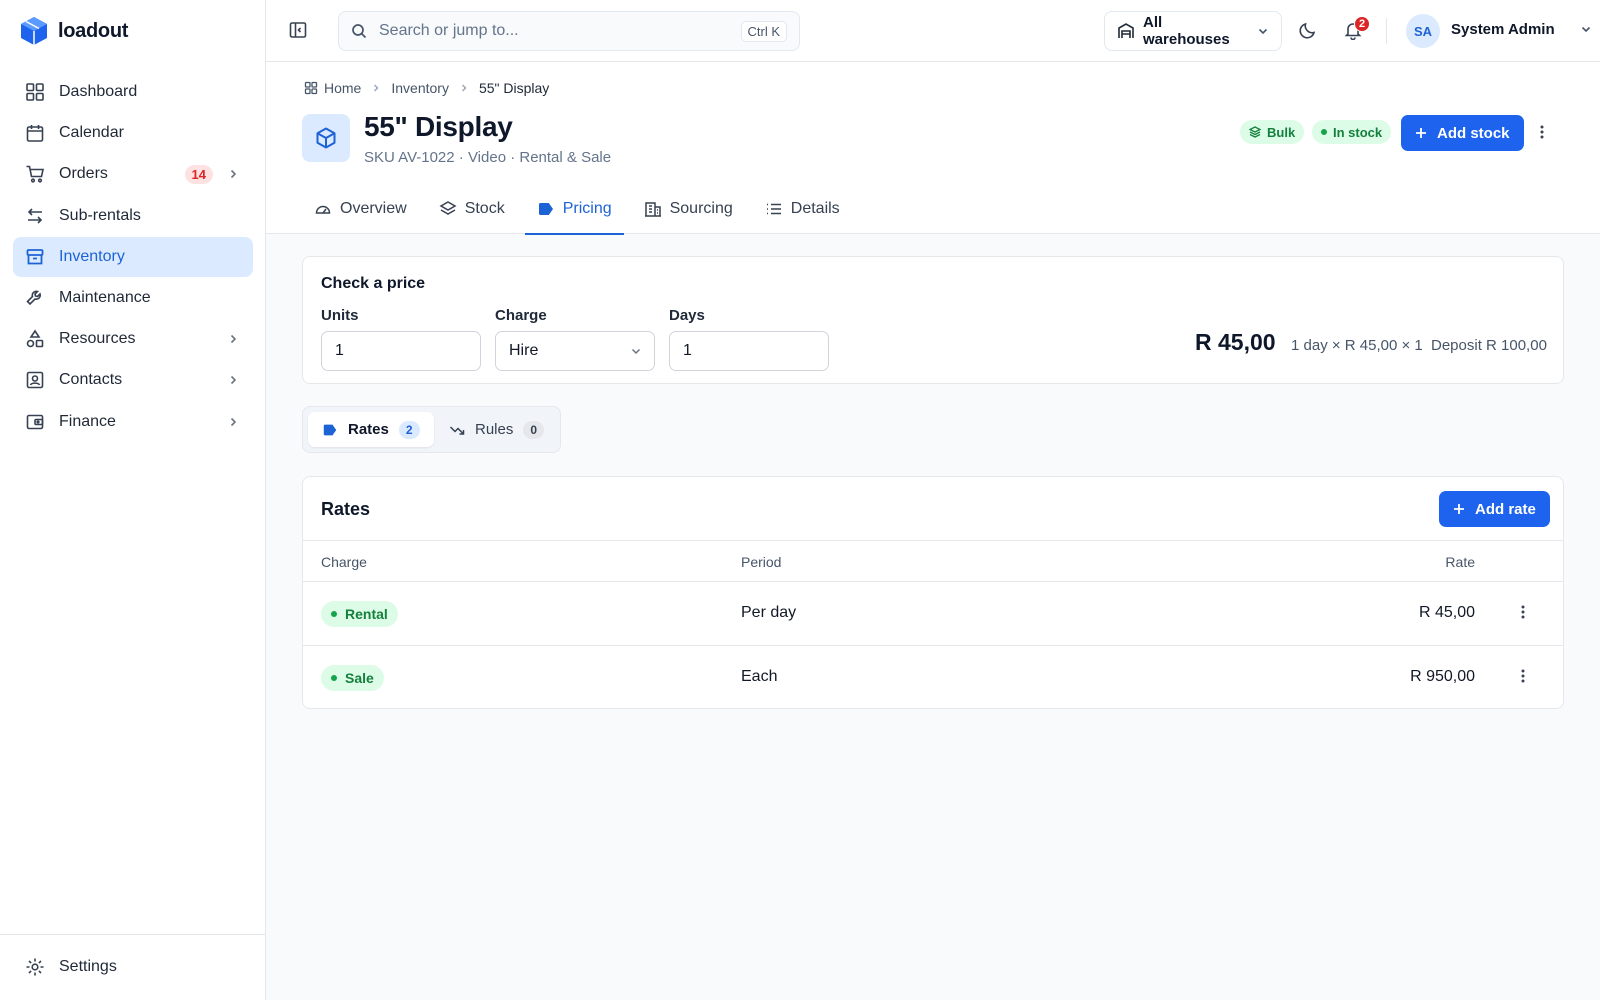  Describe the element at coordinates (35, 92) in the screenshot. I see `grid-icon` at that location.